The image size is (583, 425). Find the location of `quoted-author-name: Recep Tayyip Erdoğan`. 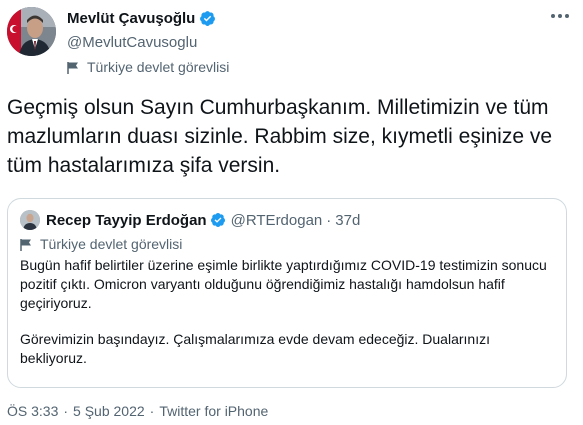

quoted-author-name: Recep Tayyip Erdoğan is located at coordinates (126, 220).